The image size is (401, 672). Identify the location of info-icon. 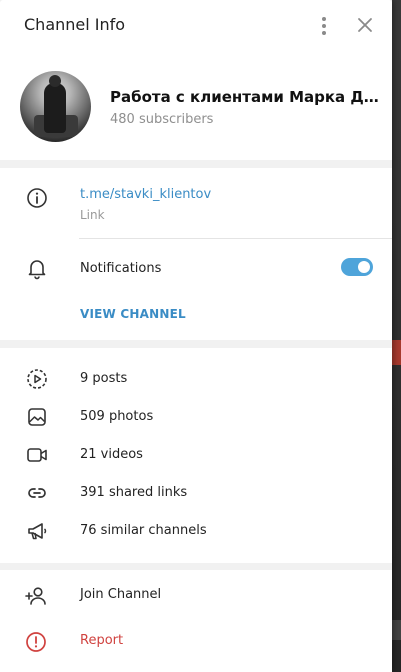
(37, 198).